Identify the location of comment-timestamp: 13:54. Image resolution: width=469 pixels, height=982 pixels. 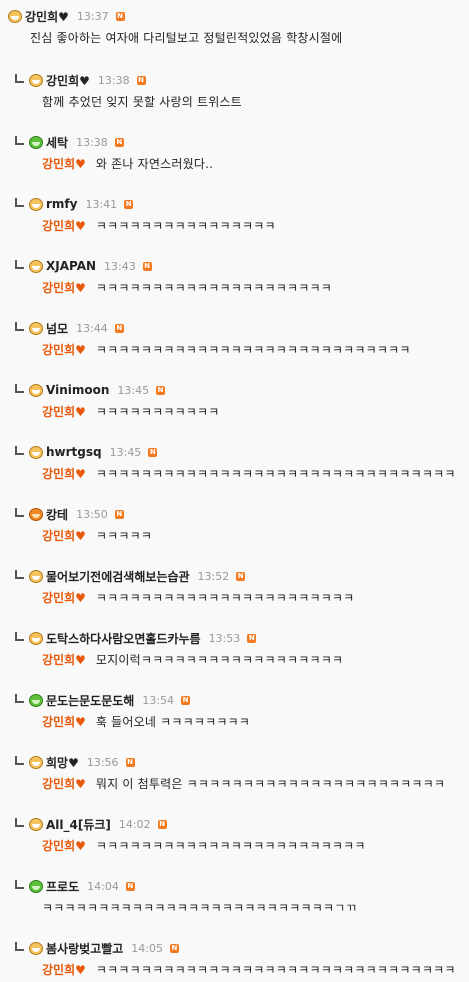
(158, 700).